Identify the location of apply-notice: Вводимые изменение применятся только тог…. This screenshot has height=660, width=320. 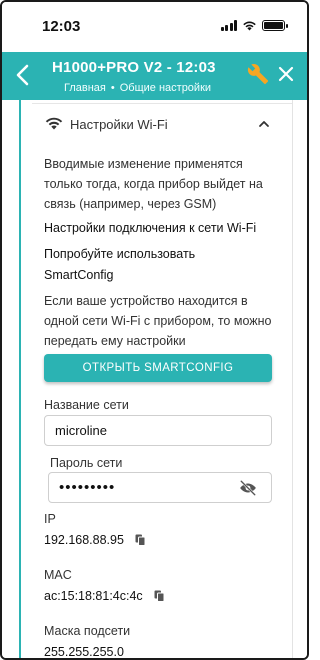
(153, 184).